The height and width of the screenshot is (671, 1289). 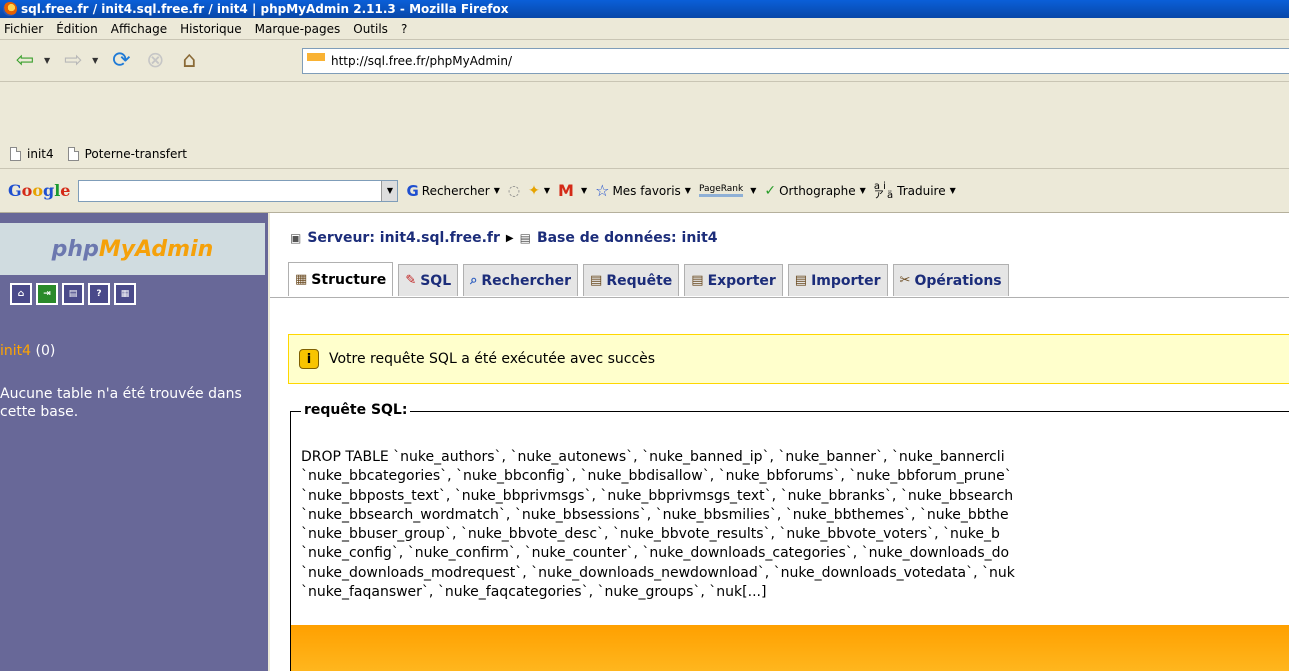 I want to click on favorites-button: ☆ Mes favoris ▼, so click(x=643, y=190).